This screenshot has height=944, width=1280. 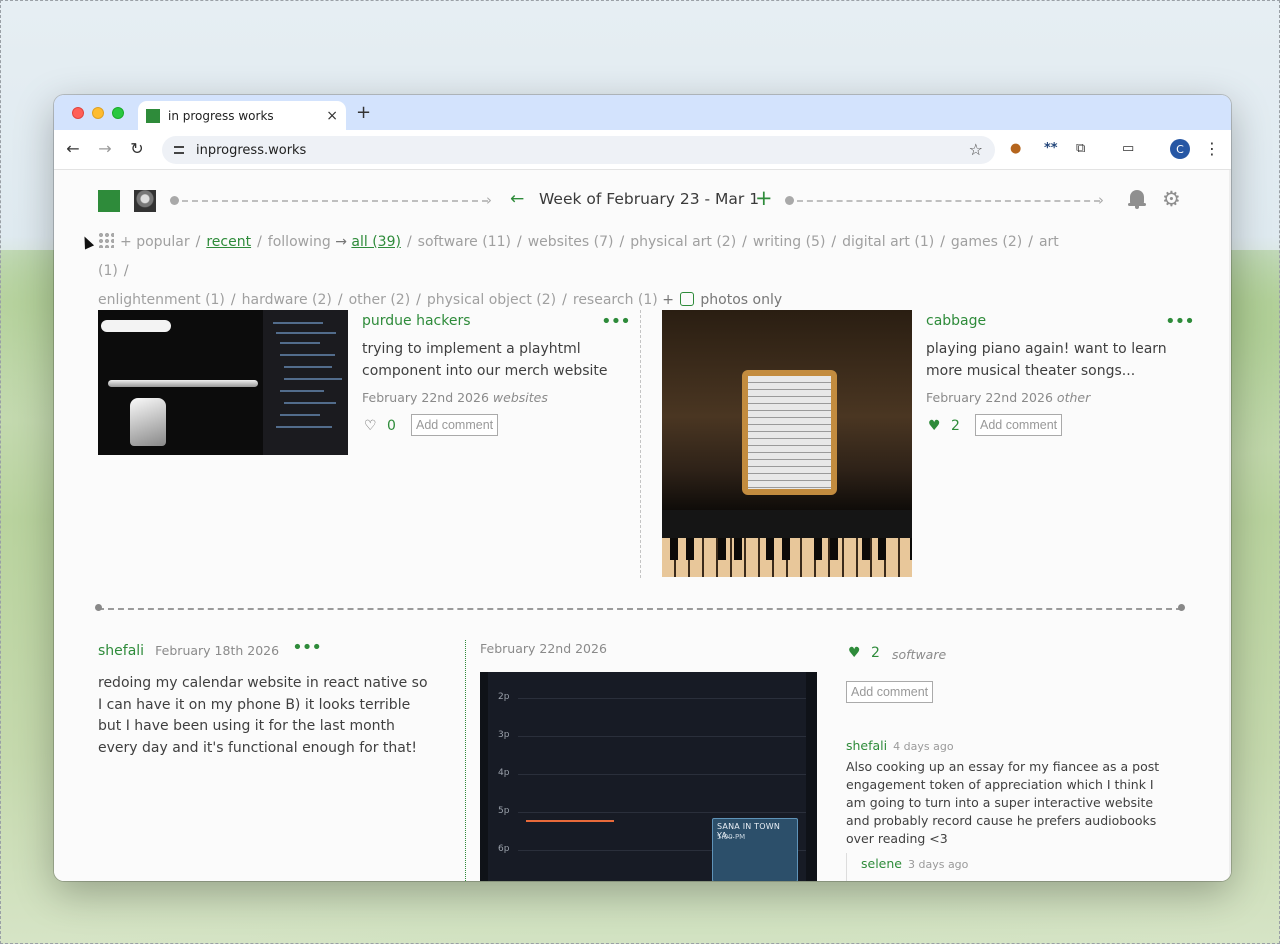 What do you see at coordinates (789, 200) in the screenshot?
I see `timeline-dot-right` at bounding box center [789, 200].